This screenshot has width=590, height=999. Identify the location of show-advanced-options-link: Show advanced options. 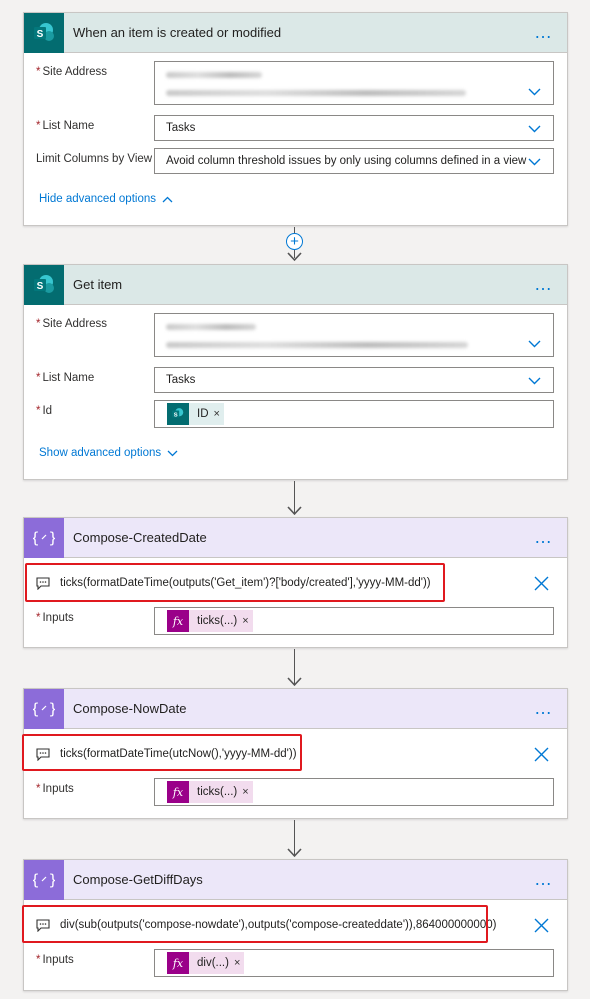
(108, 453).